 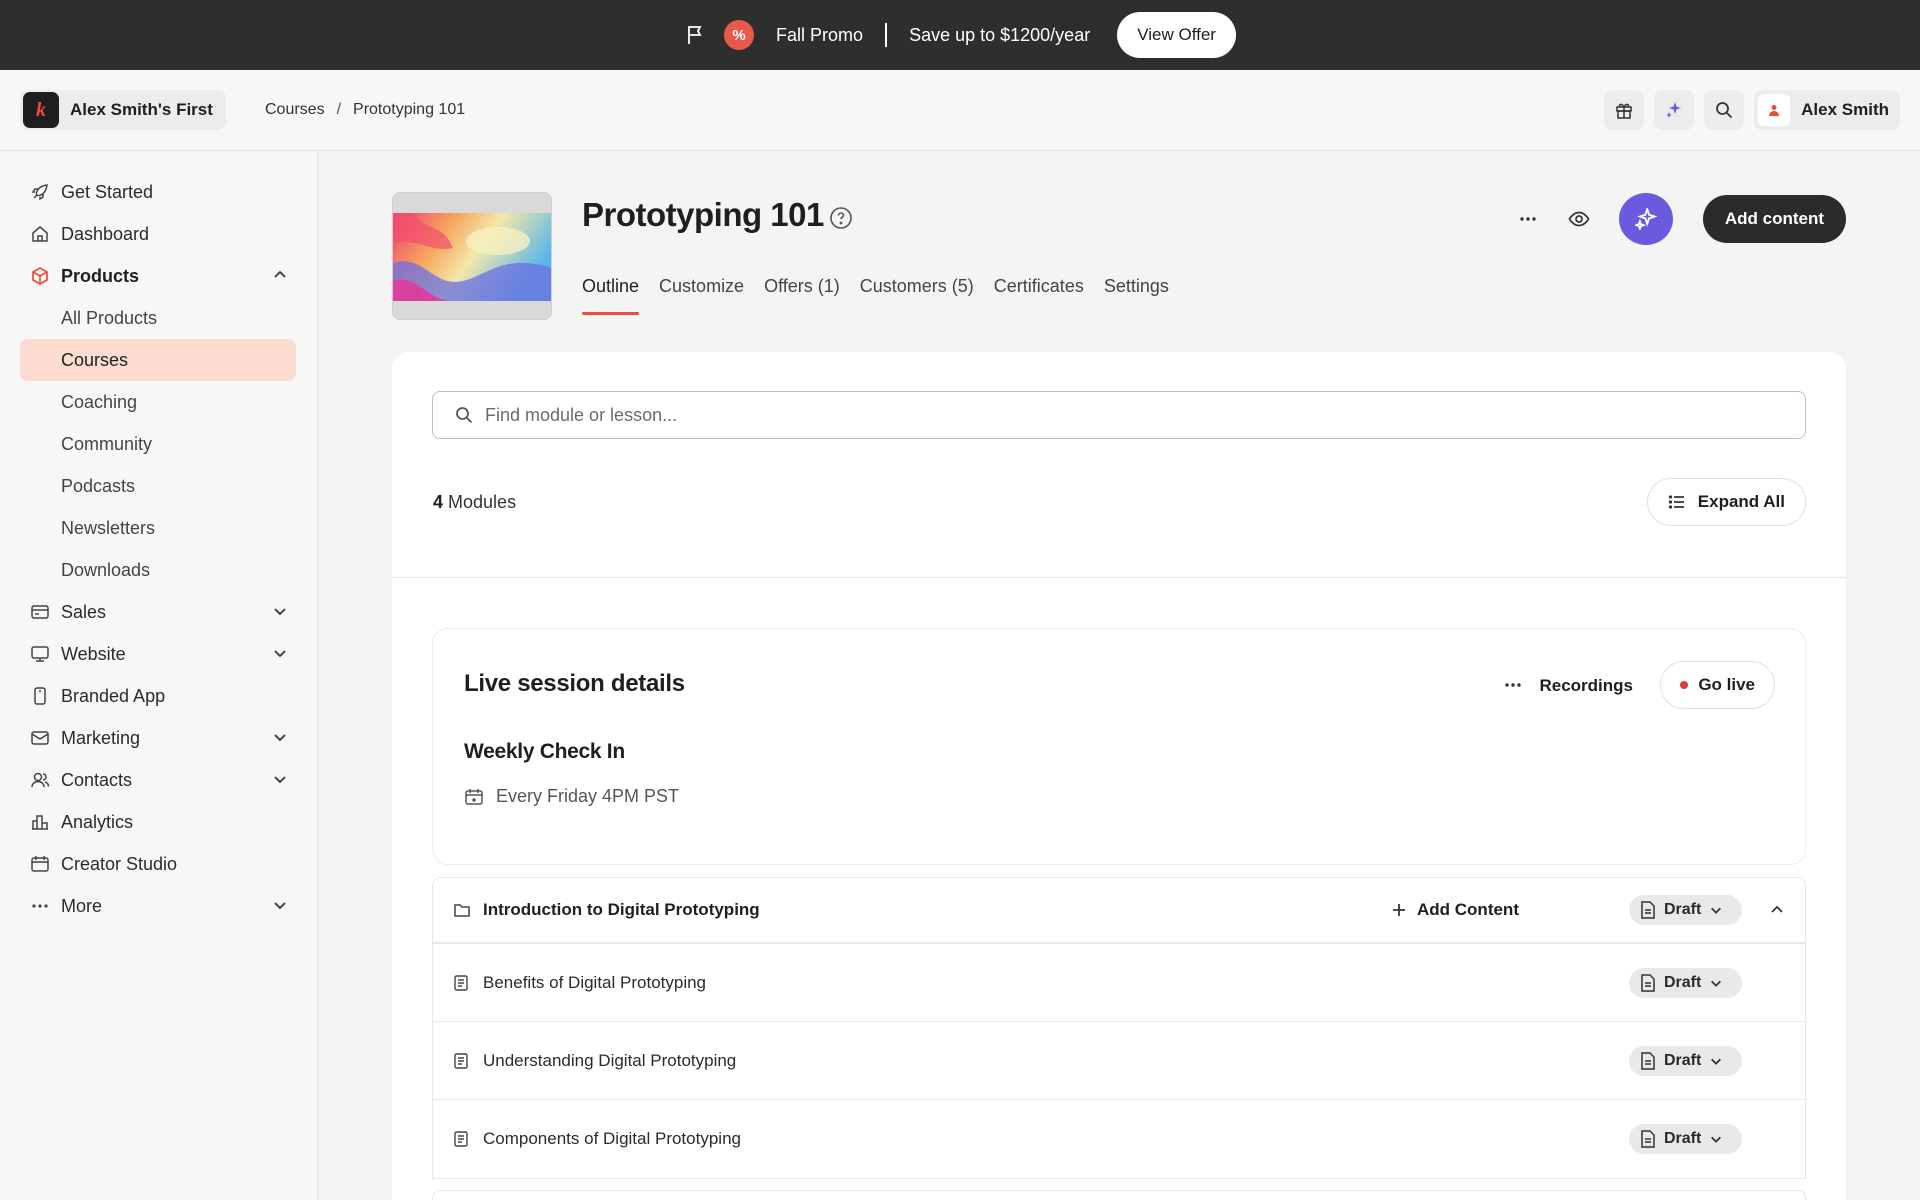 I want to click on workspace-name: Alex Smith's First, so click(x=141, y=109).